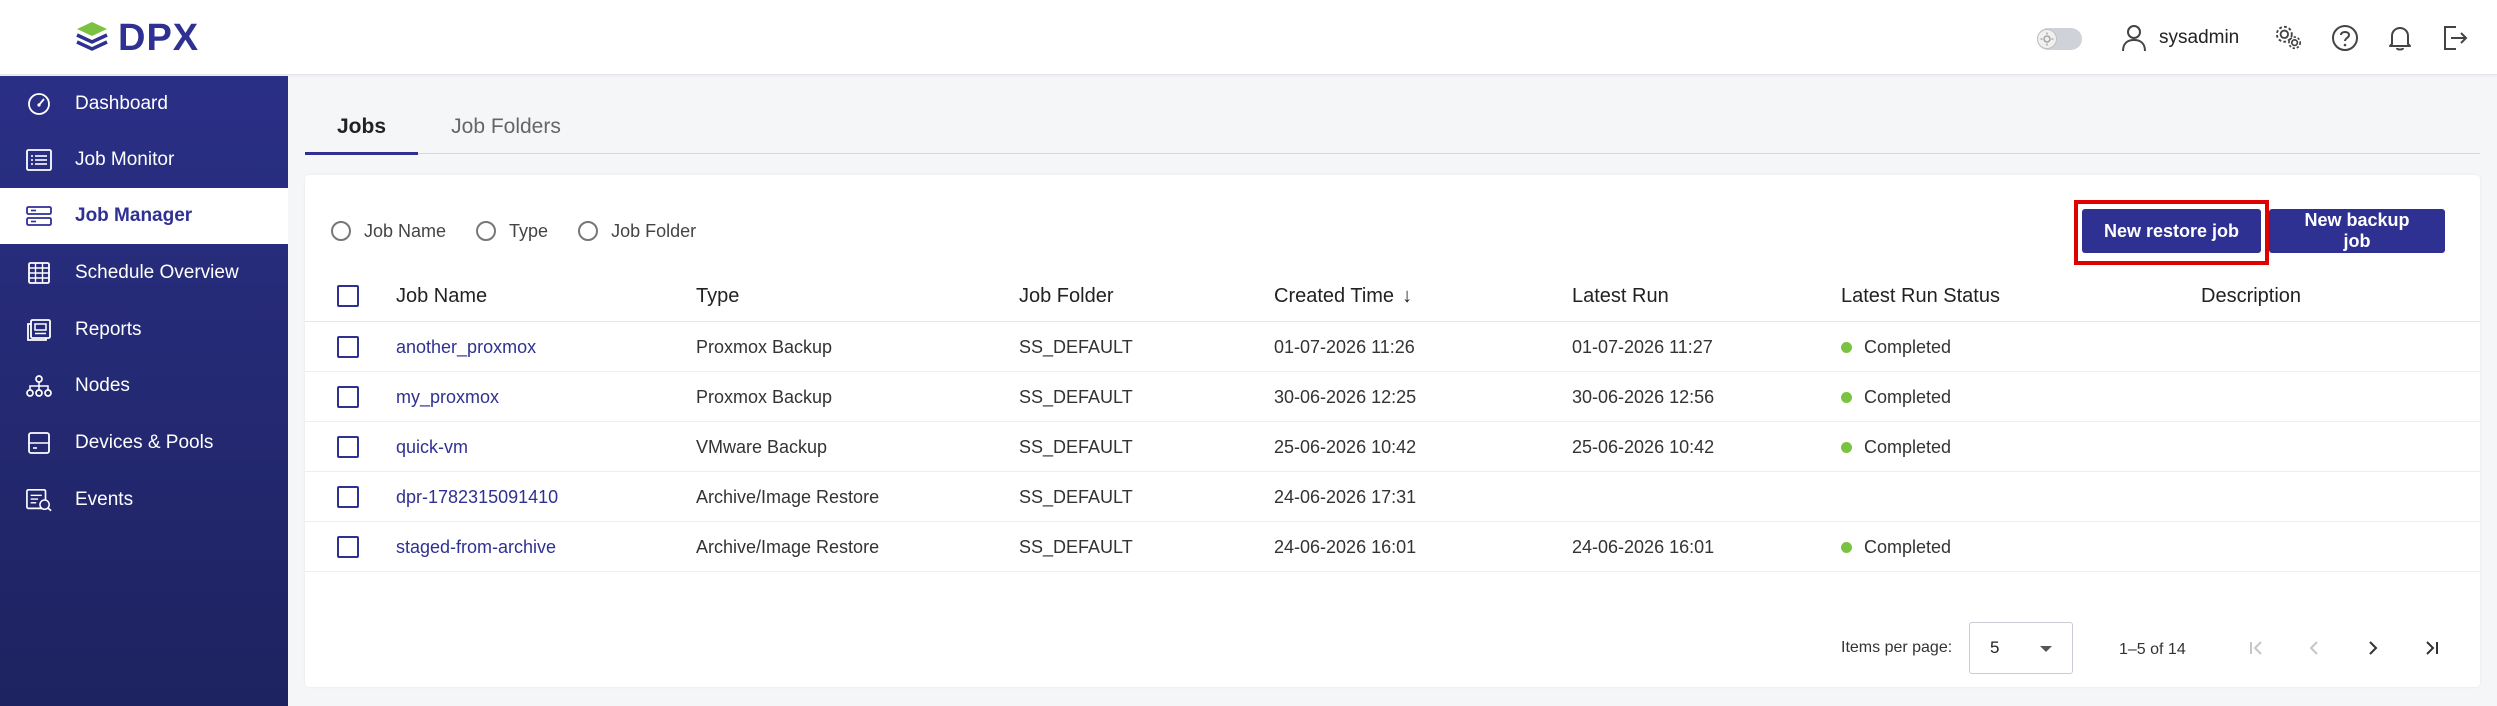 Image resolution: width=2497 pixels, height=706 pixels. What do you see at coordinates (1995, 647) in the screenshot?
I see `items-per-page-value: 5` at bounding box center [1995, 647].